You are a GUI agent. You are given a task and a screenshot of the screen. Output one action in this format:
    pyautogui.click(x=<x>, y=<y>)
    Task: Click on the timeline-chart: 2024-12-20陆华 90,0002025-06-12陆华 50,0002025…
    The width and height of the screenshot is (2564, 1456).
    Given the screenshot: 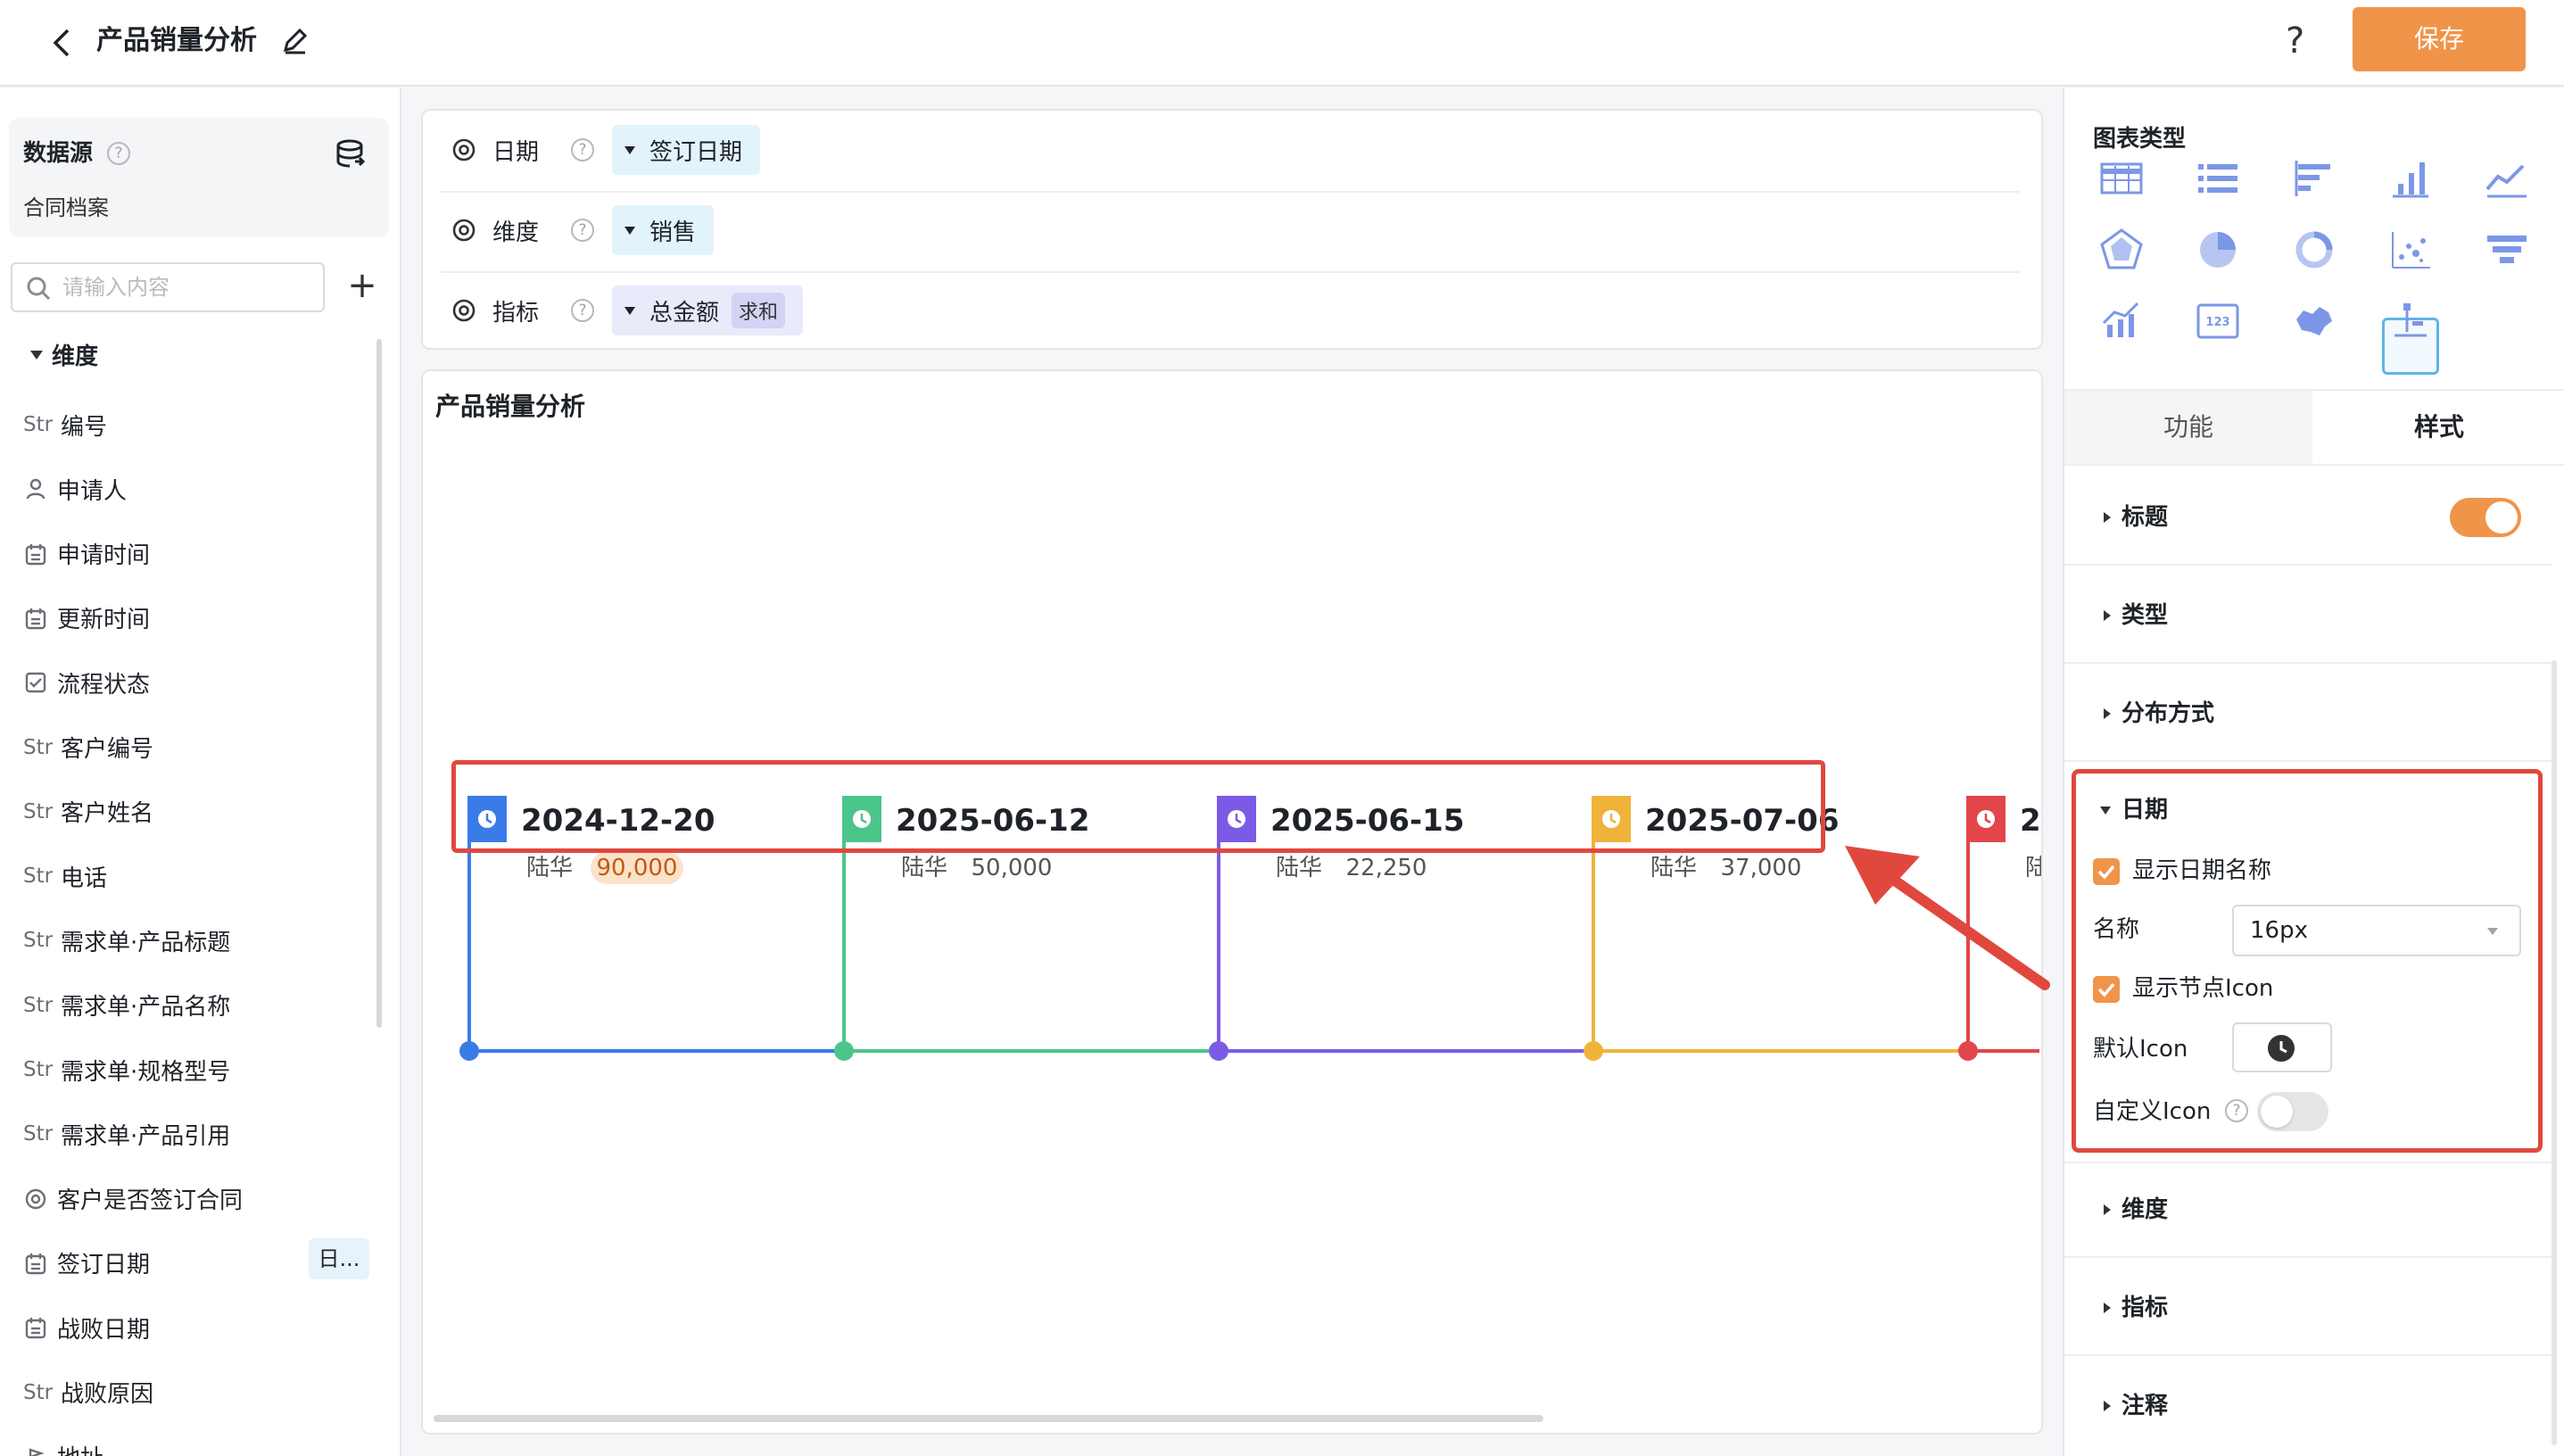 What is the action you would take?
    pyautogui.click(x=1250, y=928)
    